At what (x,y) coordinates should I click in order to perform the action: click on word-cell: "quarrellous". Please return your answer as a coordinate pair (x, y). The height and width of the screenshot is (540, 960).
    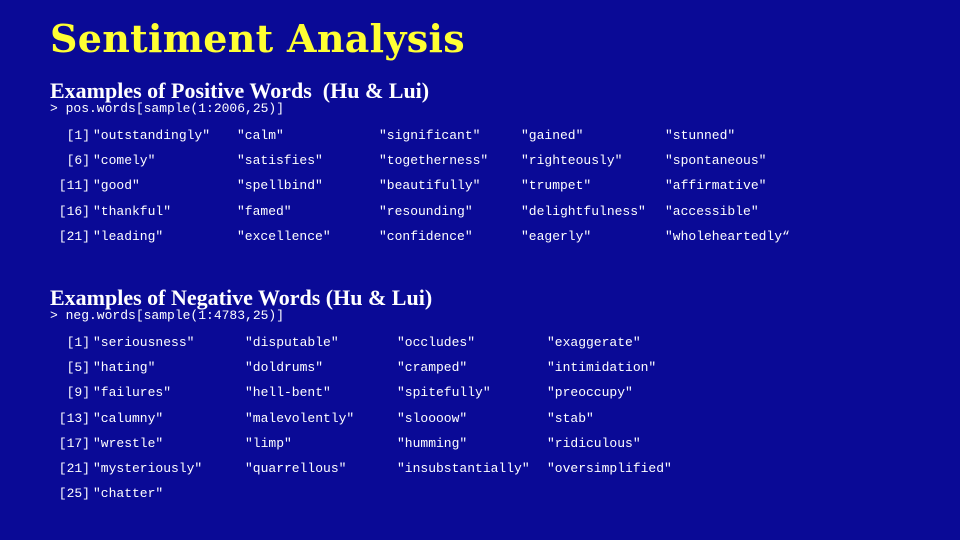
    Looking at the image, I should click on (296, 468).